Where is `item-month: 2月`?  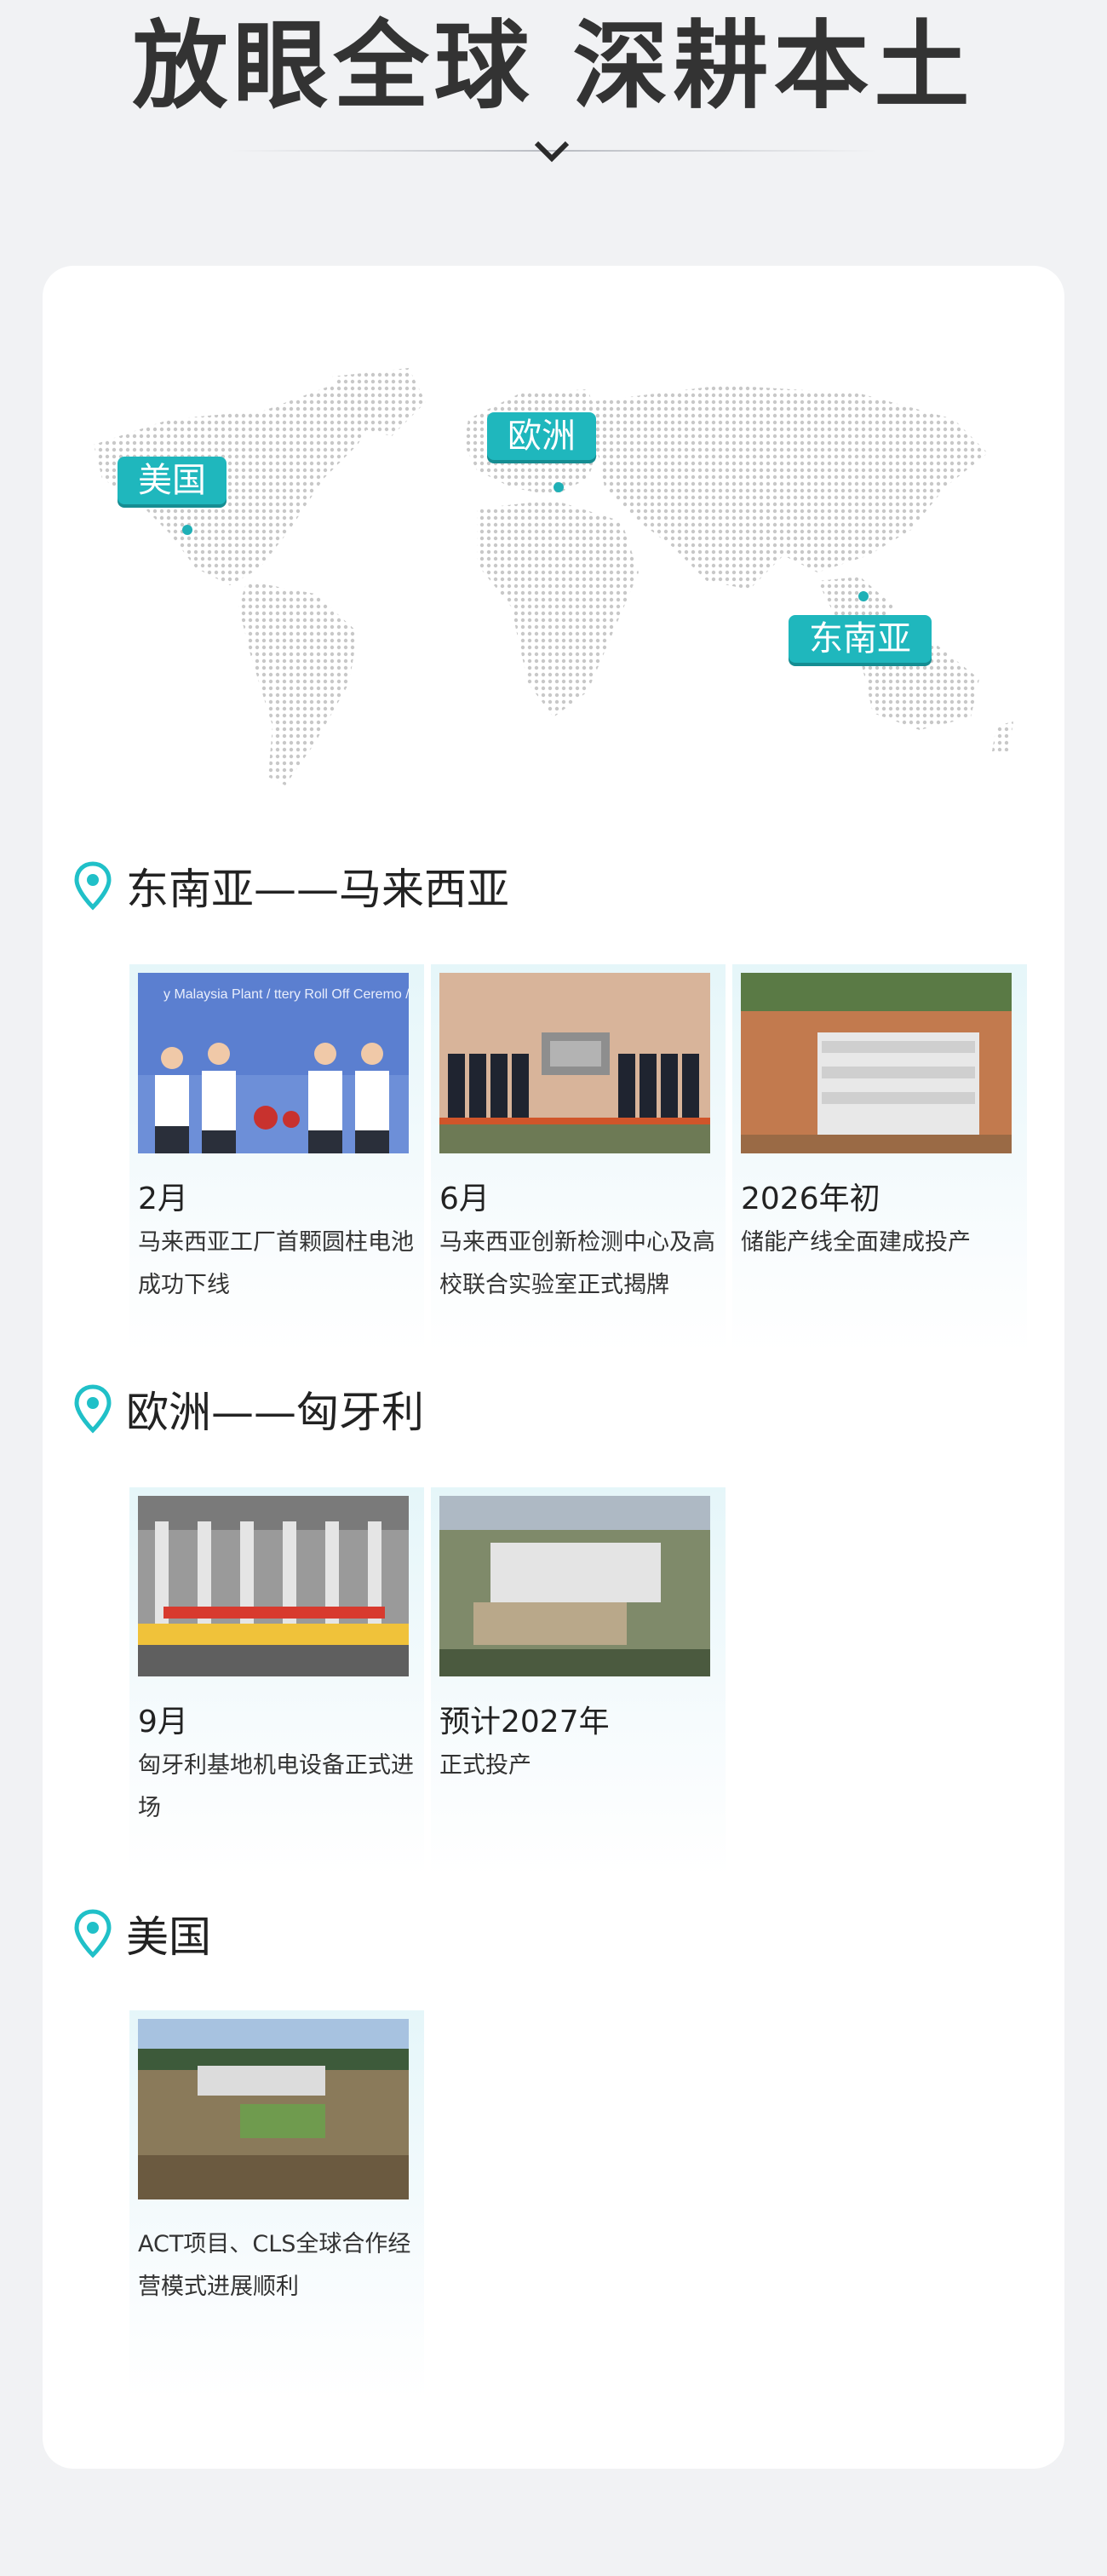
item-month: 2月 is located at coordinates (163, 1199).